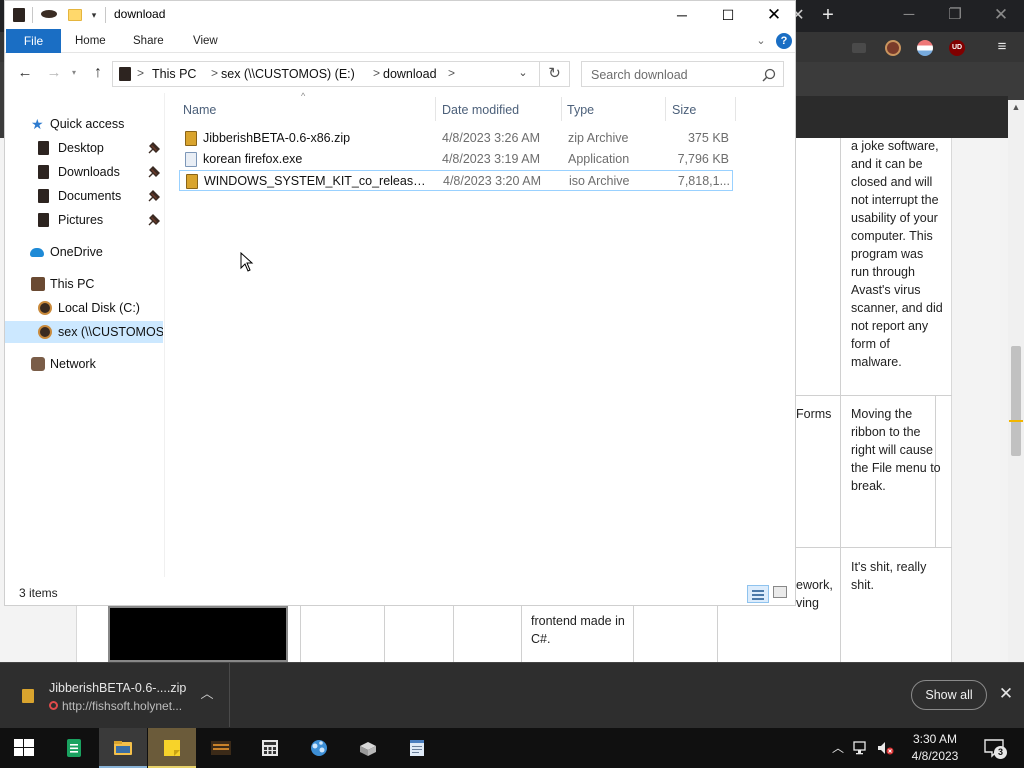  What do you see at coordinates (1016, 107) in the screenshot?
I see `scroll-up-arrow-icon: ▲` at bounding box center [1016, 107].